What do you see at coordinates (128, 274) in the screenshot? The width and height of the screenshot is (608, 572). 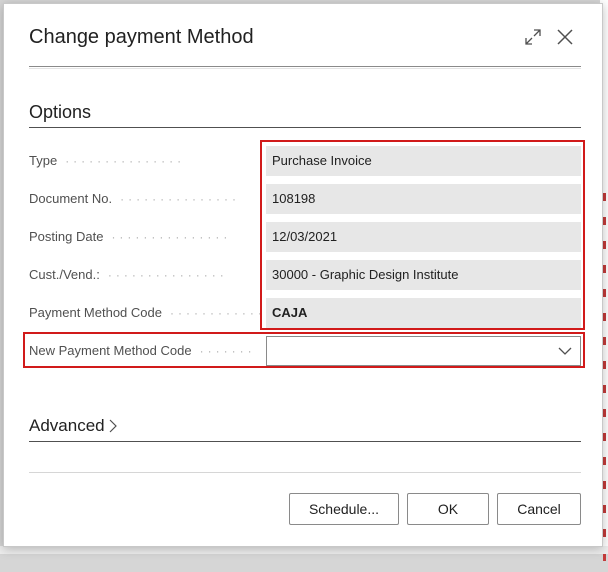 I see `field-cust-vend-label: Cust./Vend.: ···············` at bounding box center [128, 274].